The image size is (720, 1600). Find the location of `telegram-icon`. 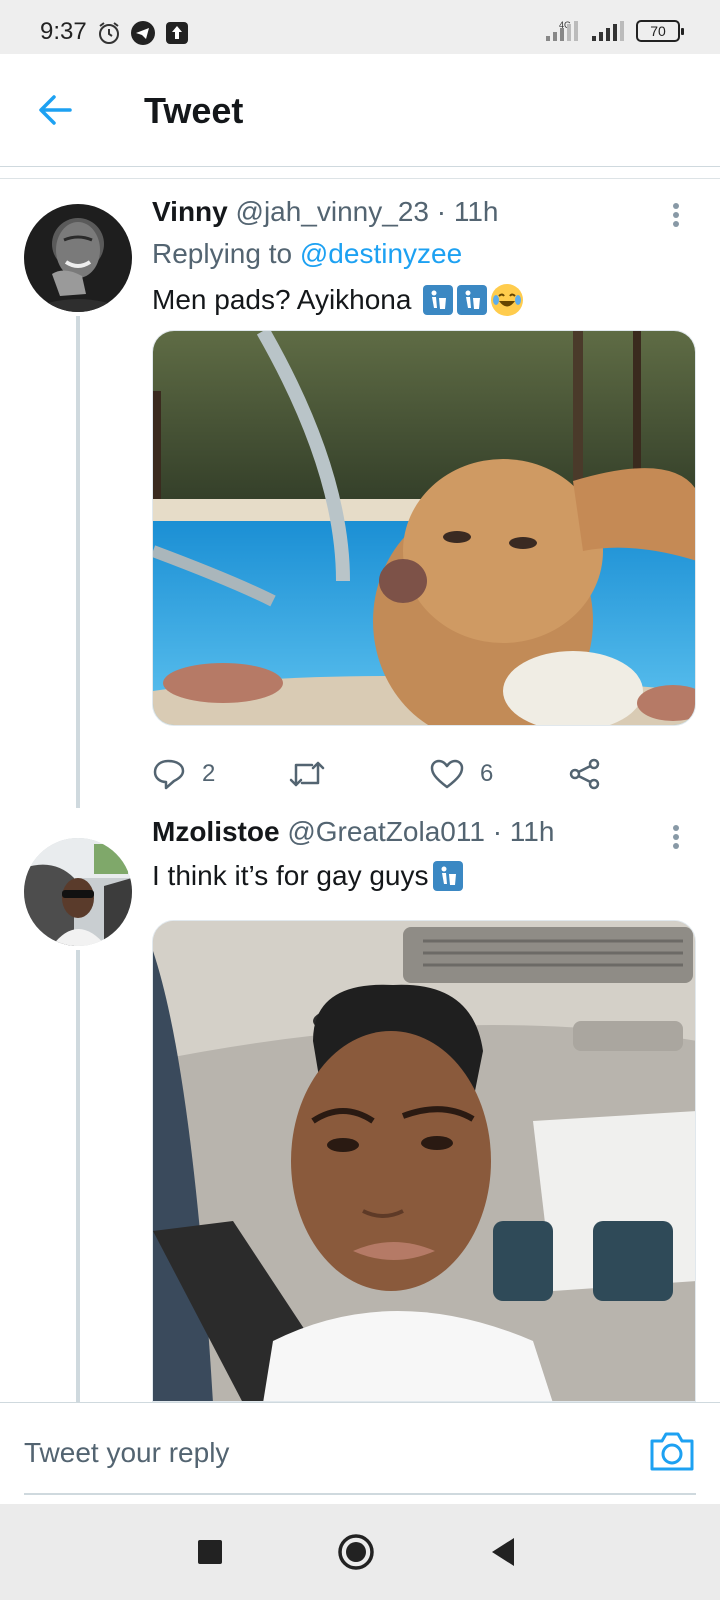

telegram-icon is located at coordinates (143, 33).